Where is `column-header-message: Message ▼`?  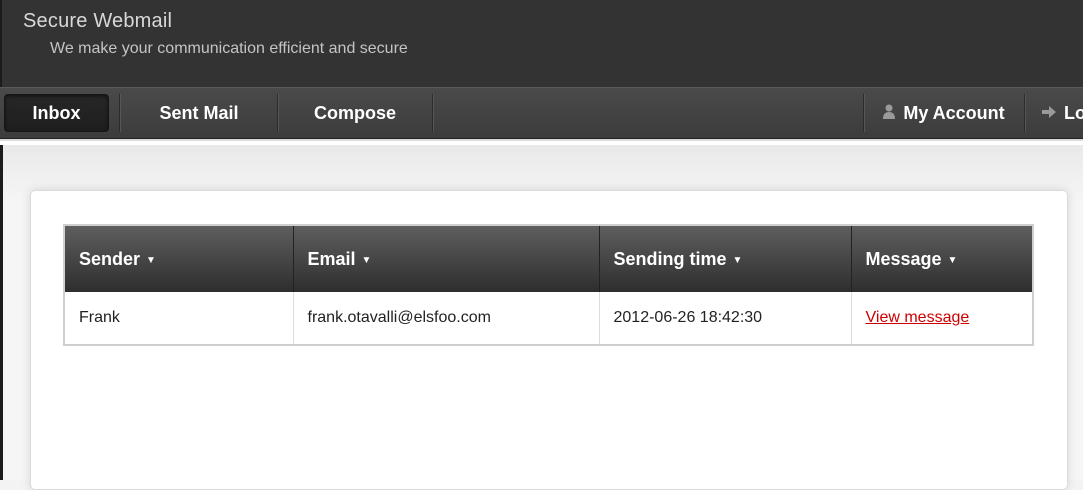 column-header-message: Message ▼ is located at coordinates (942, 258).